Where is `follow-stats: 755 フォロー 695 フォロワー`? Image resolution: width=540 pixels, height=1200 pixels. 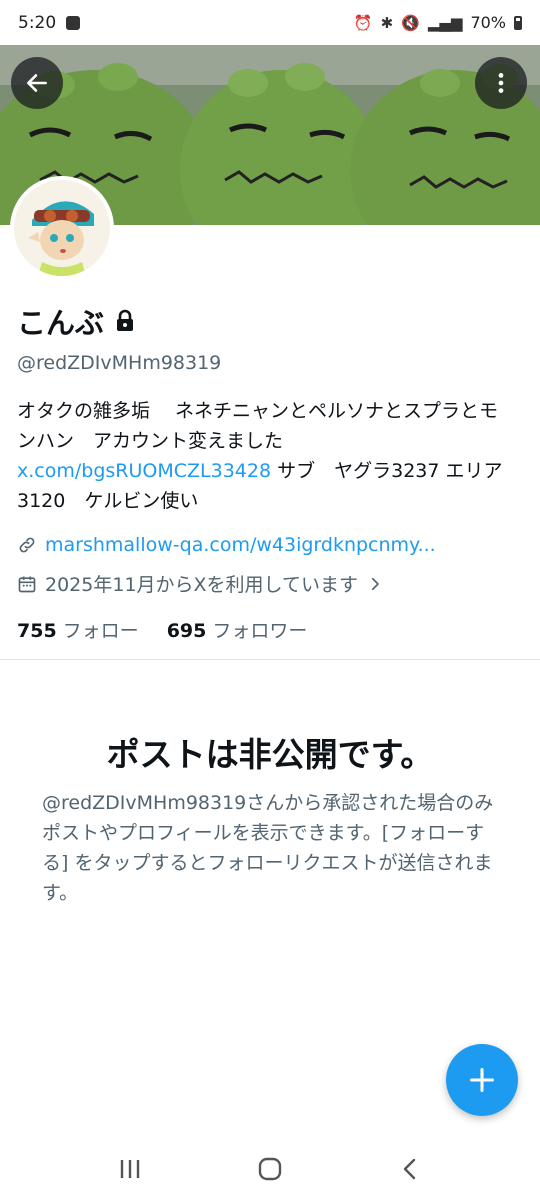 follow-stats: 755 フォロー 695 フォロワー is located at coordinates (162, 629).